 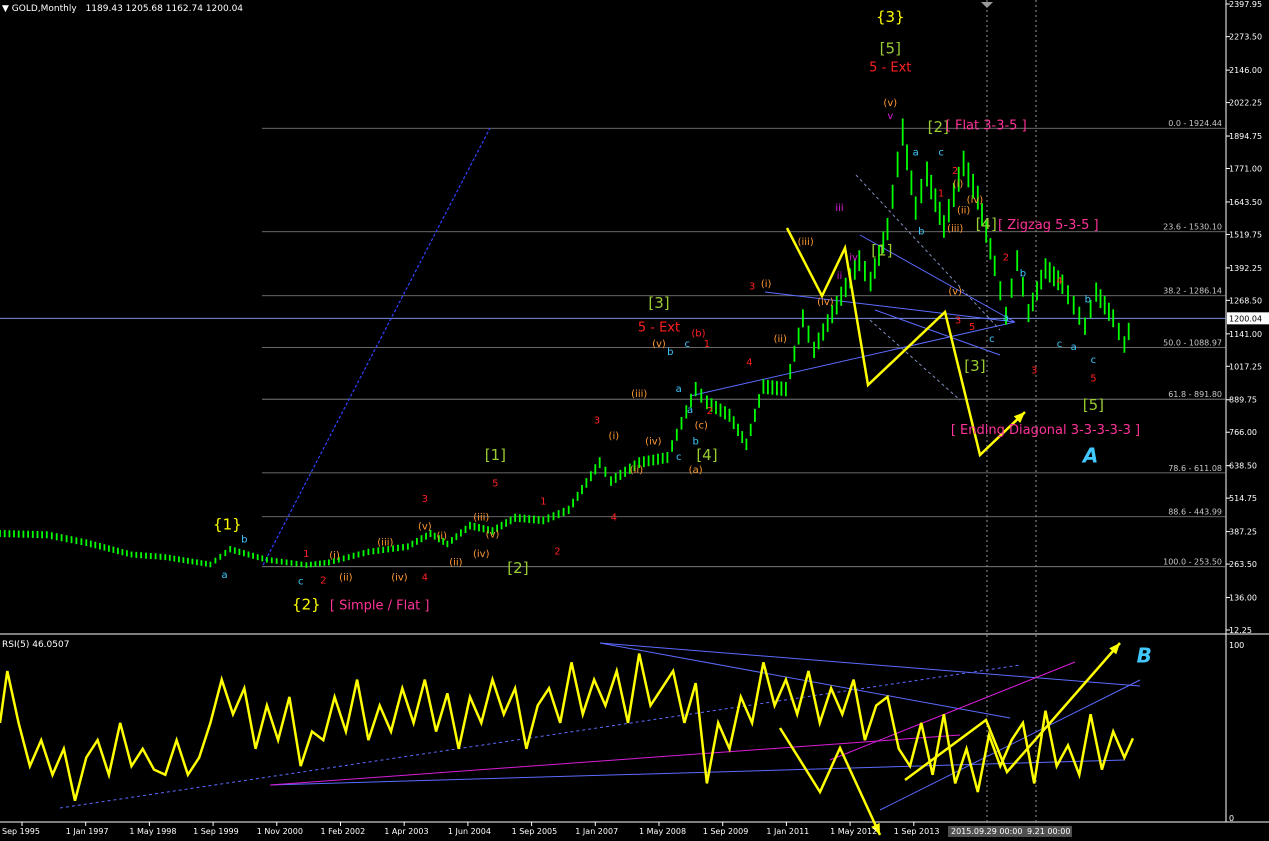 What do you see at coordinates (1245, 366) in the screenshot?
I see `price-tick-label: 1017.25` at bounding box center [1245, 366].